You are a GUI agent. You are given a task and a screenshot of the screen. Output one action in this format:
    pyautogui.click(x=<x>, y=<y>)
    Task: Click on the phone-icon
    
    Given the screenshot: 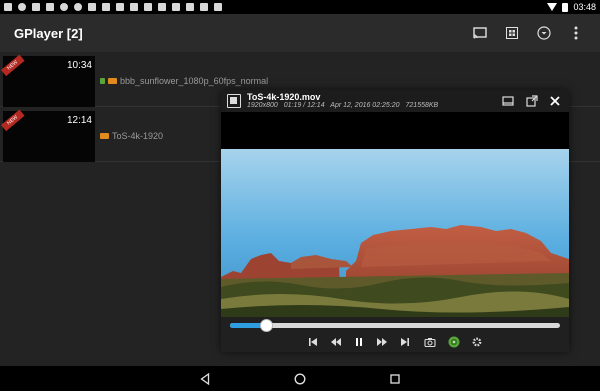 What is the action you would take?
    pyautogui.click(x=92, y=7)
    